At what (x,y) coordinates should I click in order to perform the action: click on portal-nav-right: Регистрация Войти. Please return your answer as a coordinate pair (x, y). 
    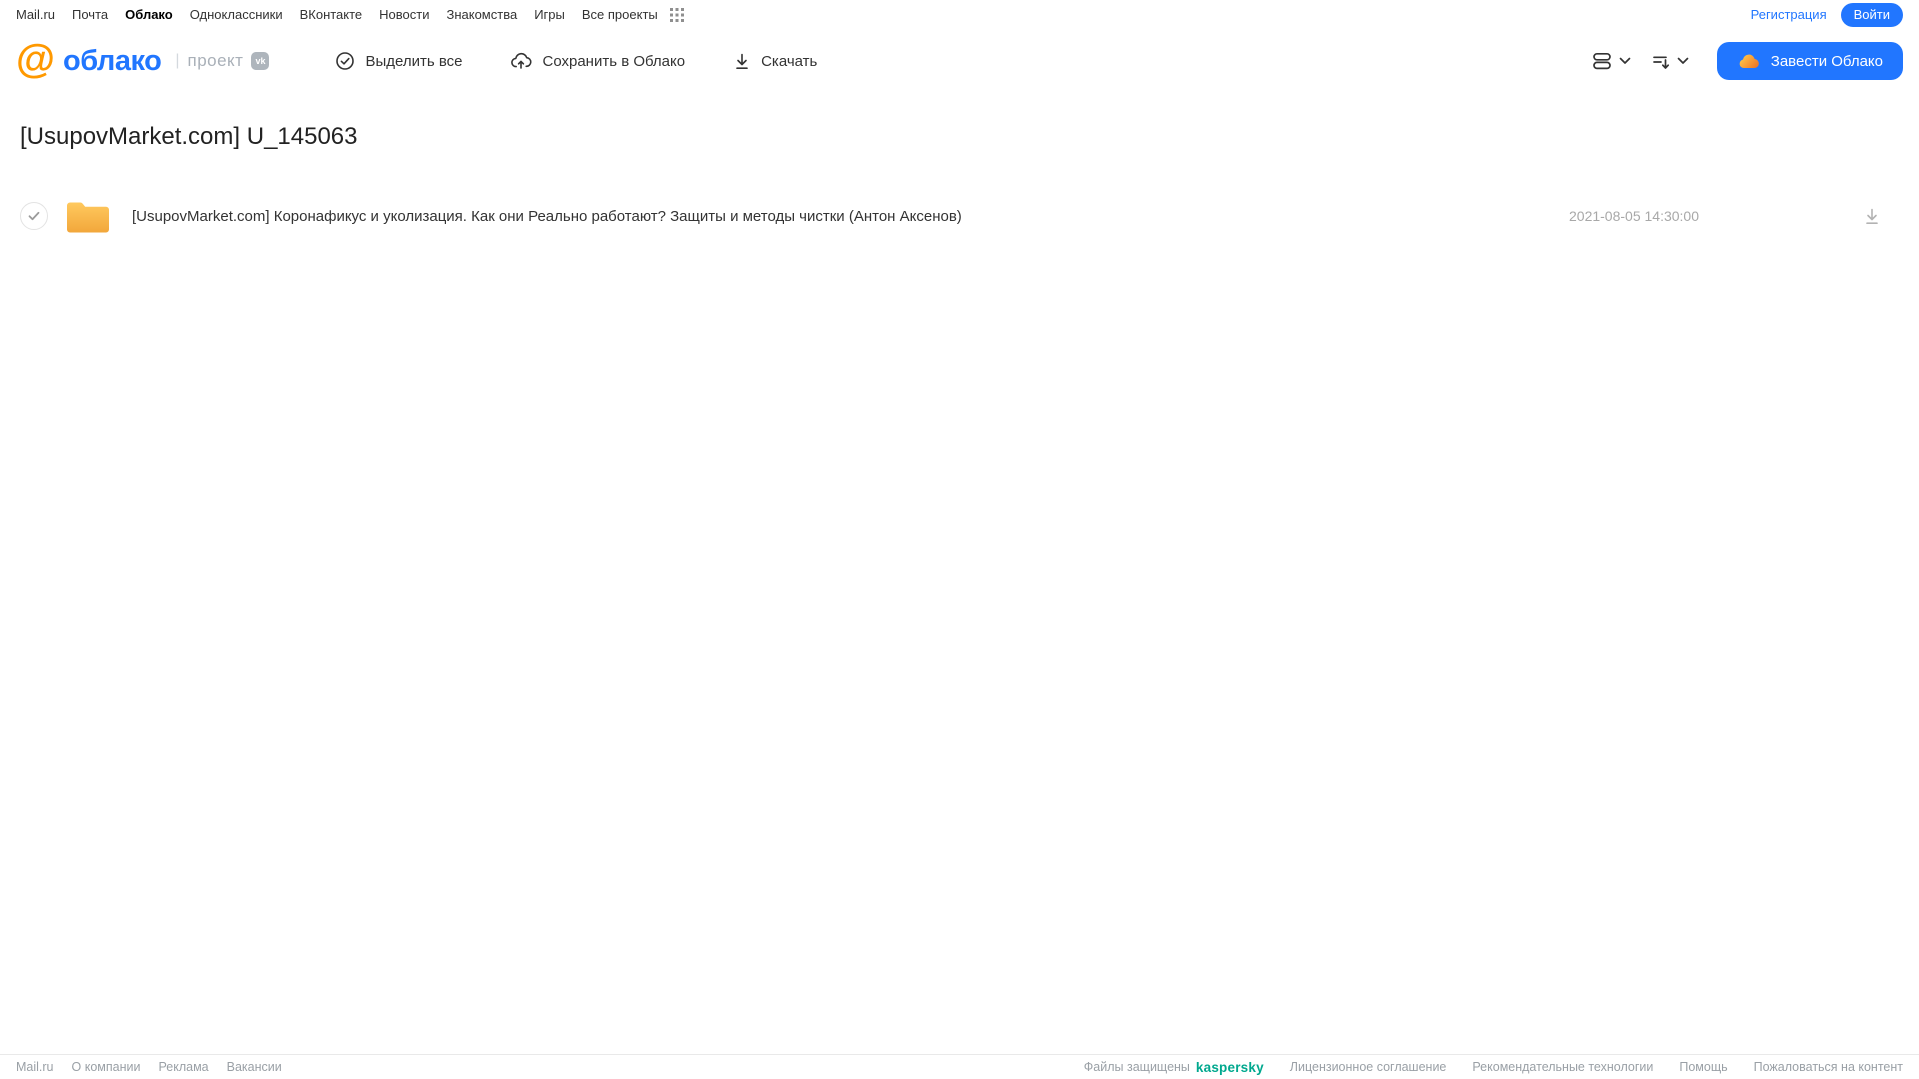
    Looking at the image, I should click on (1827, 14).